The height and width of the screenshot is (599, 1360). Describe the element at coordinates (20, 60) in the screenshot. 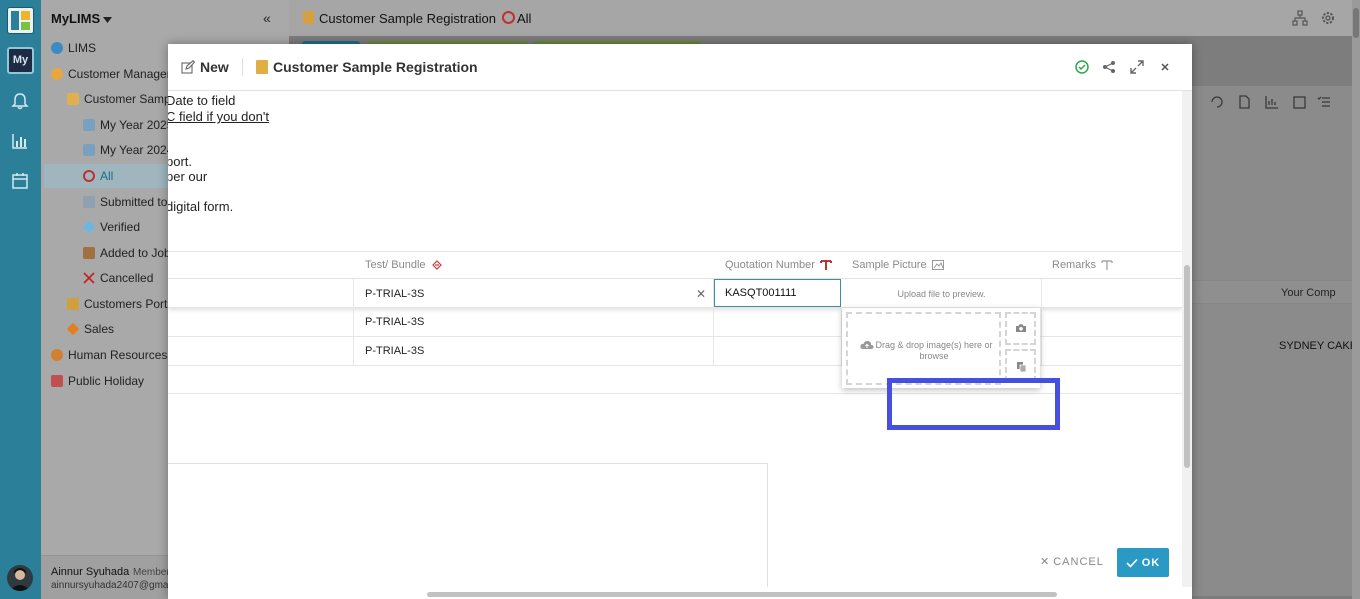

I see `my-workspace-button: My` at that location.